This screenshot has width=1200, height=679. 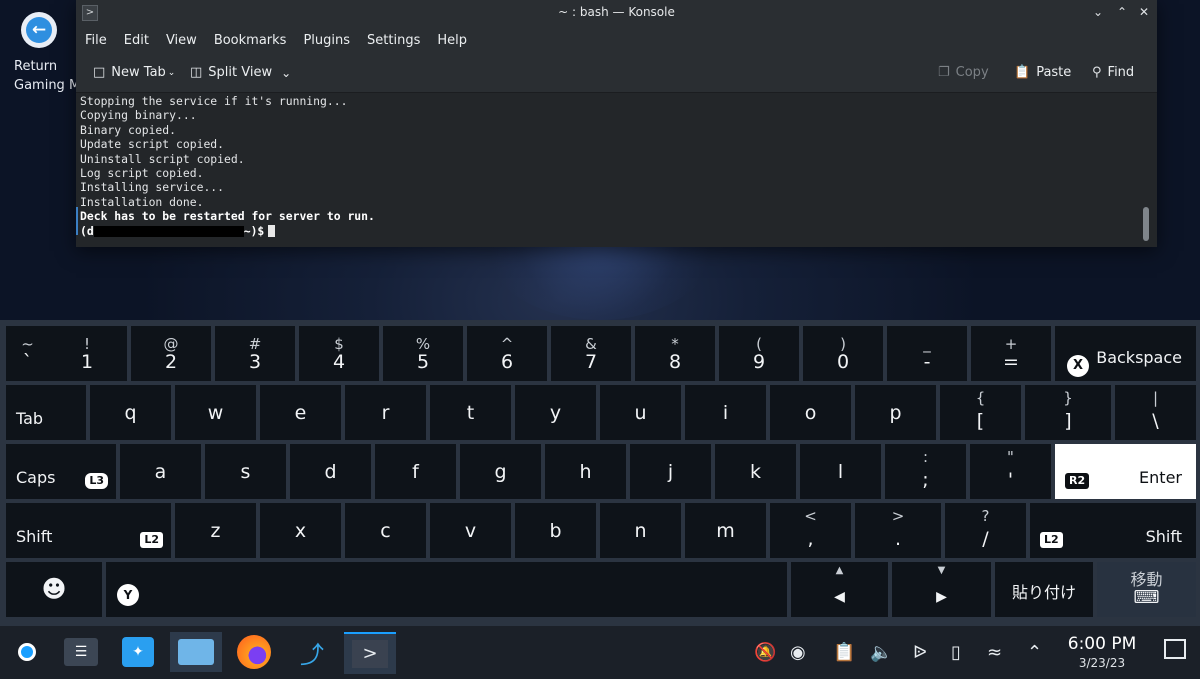 What do you see at coordinates (555, 530) in the screenshot?
I see `key-b: b` at bounding box center [555, 530].